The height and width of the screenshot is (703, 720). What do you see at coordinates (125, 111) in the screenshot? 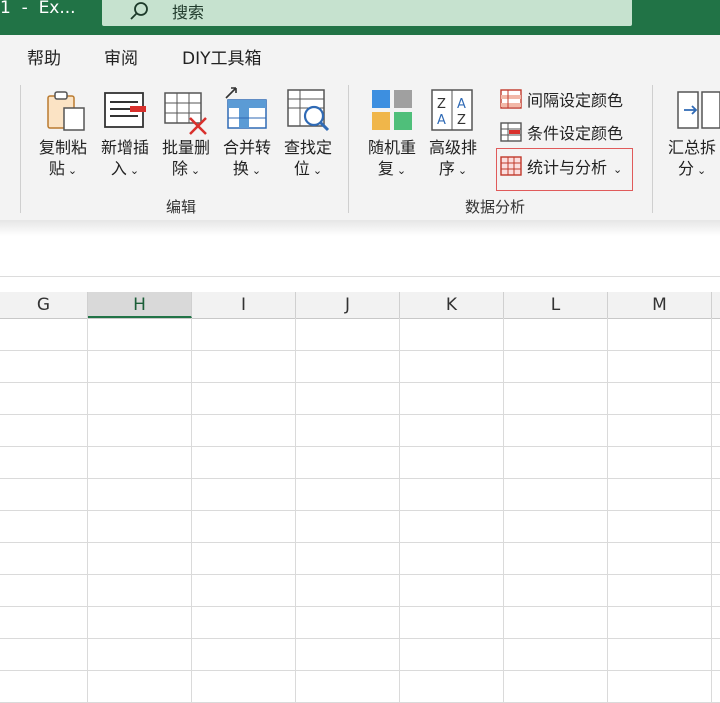
I see `insert-rows-icon` at bounding box center [125, 111].